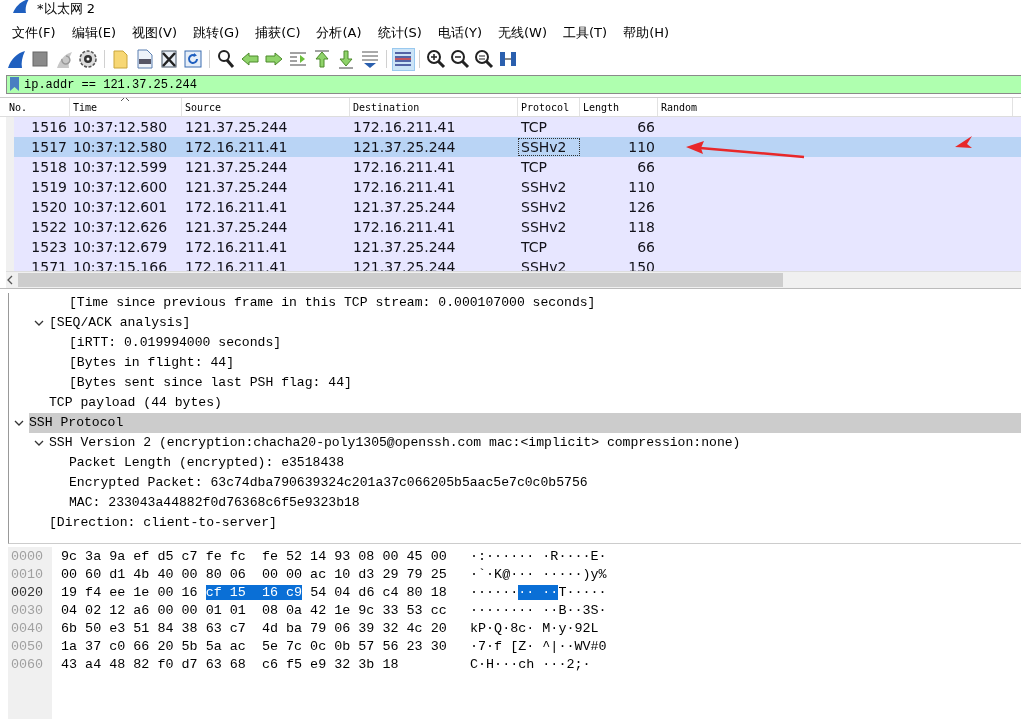  What do you see at coordinates (585, 33) in the screenshot?
I see `menu-item: 工具(T)` at bounding box center [585, 33].